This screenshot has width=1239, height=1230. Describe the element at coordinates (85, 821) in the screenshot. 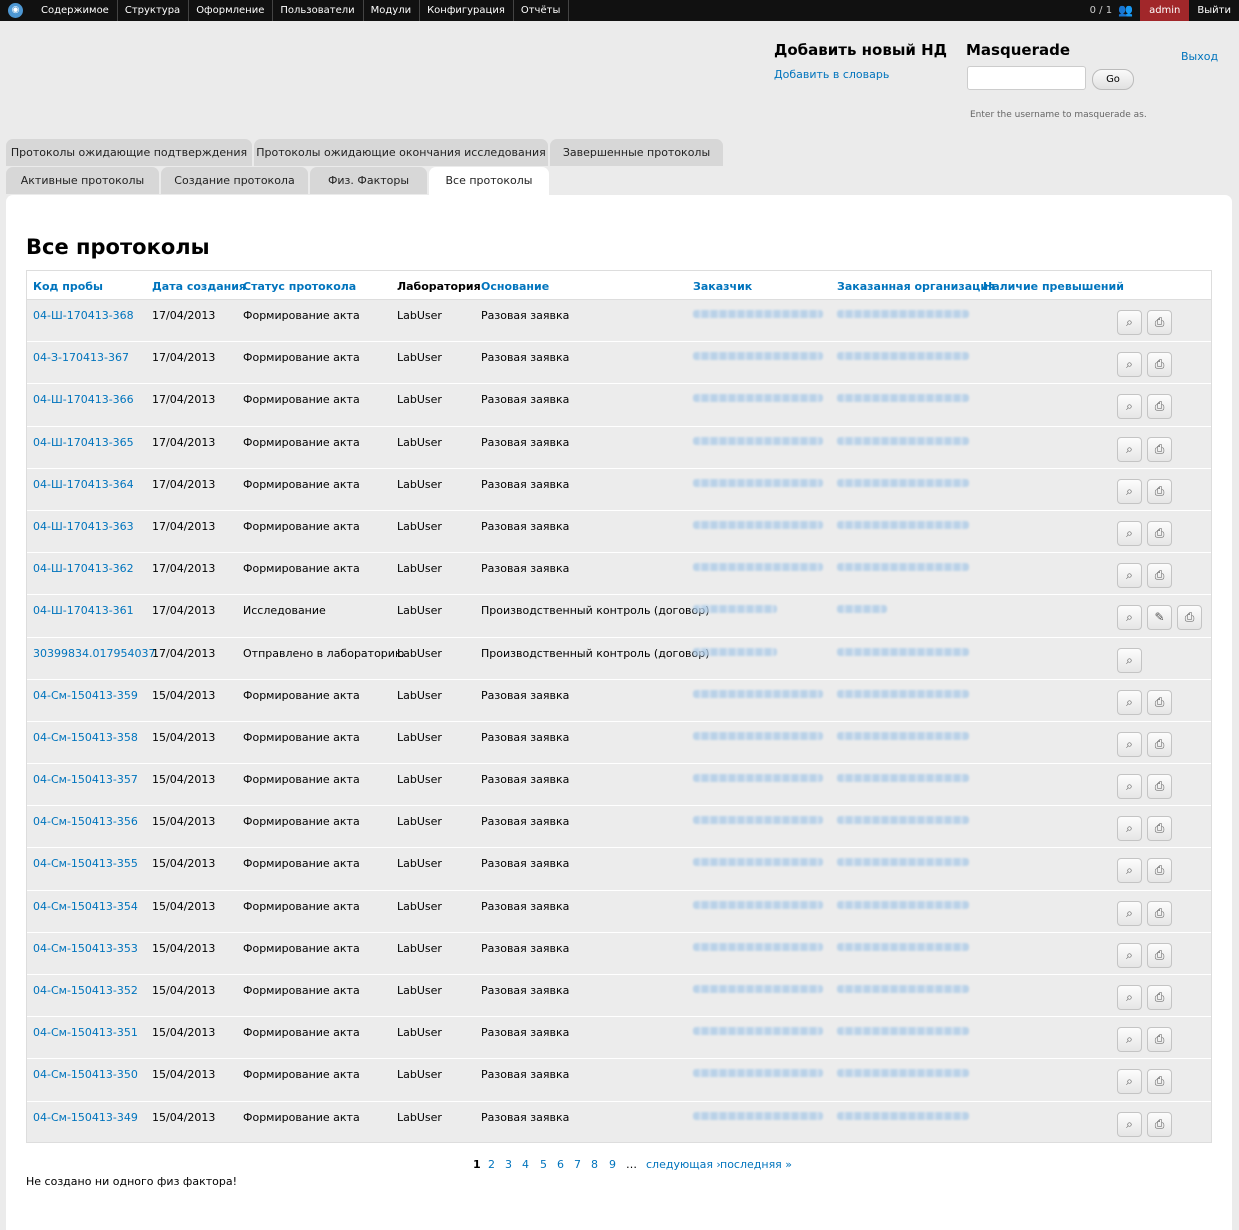

I see `cell-sample-code: 04-См-150413-356` at that location.